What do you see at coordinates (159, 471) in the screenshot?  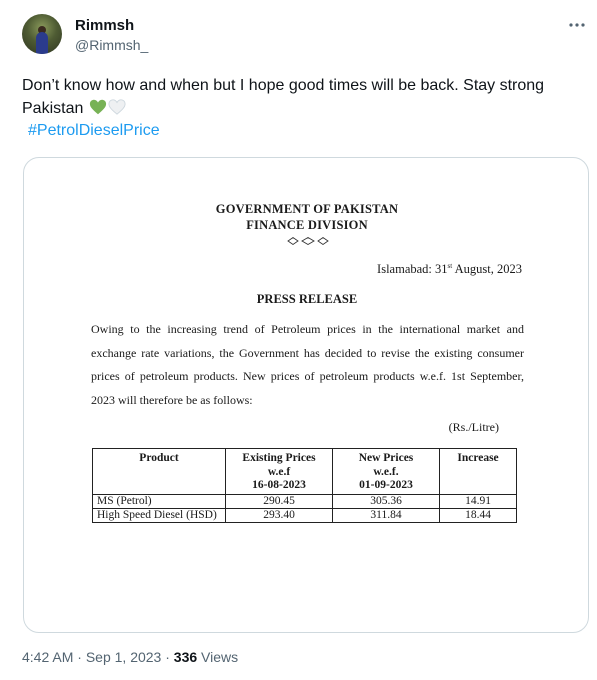 I see `table-header-product: Product` at bounding box center [159, 471].